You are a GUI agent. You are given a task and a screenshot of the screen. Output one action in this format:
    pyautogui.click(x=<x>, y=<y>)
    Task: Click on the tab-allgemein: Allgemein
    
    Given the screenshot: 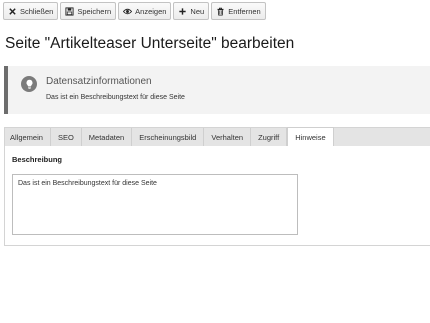 What is the action you would take?
    pyautogui.click(x=28, y=137)
    